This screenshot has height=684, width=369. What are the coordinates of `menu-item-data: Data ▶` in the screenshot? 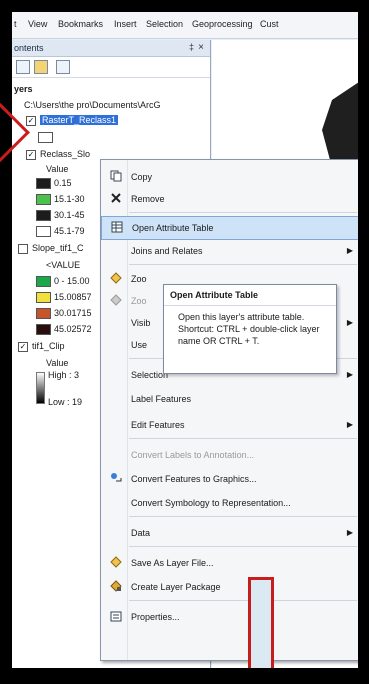 It's located at (229, 533).